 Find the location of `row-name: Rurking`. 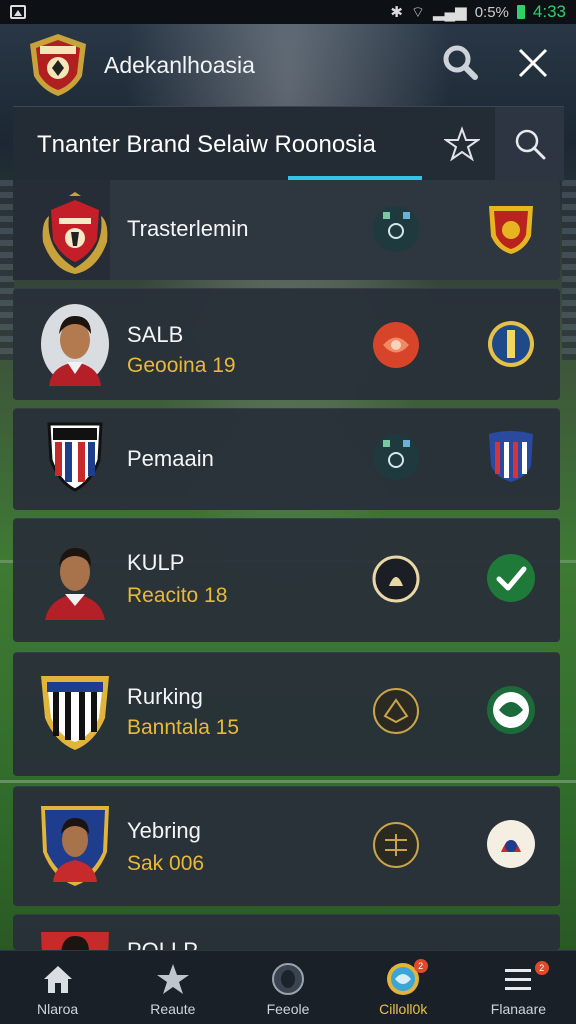

row-name: Rurking is located at coordinates (165, 696).